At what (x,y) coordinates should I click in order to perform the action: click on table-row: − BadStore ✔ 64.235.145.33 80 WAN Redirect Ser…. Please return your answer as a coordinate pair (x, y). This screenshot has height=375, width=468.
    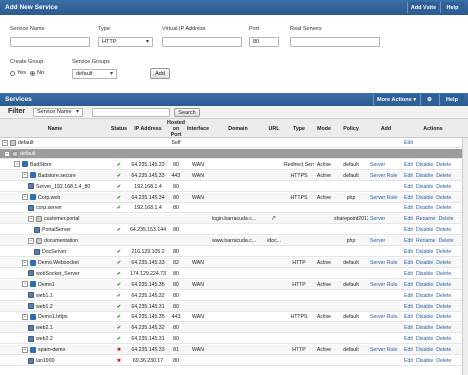
    Looking at the image, I should click on (234, 165).